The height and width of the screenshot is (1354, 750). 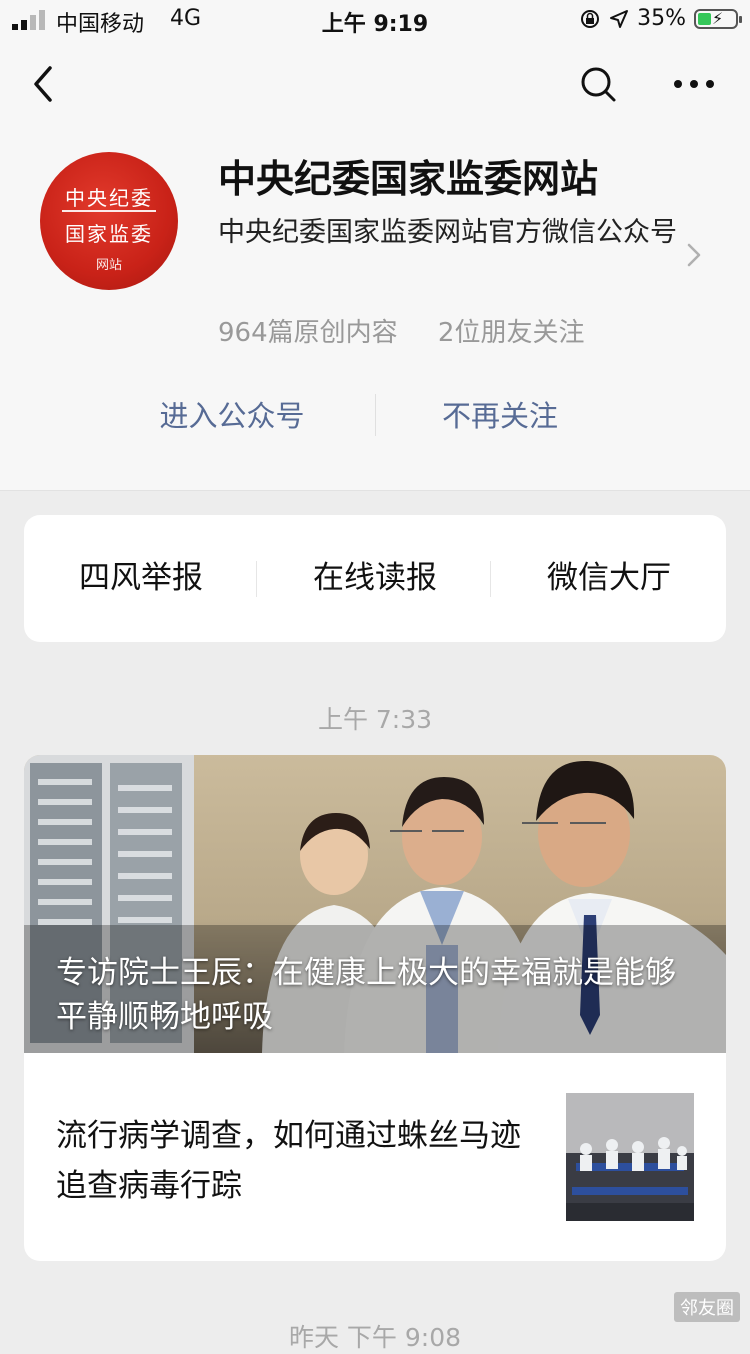 I want to click on main-article-title: 专访院士王辰：在健康上极大的幸福就是能够平静顺畅地呼吸, so click(x=366, y=995).